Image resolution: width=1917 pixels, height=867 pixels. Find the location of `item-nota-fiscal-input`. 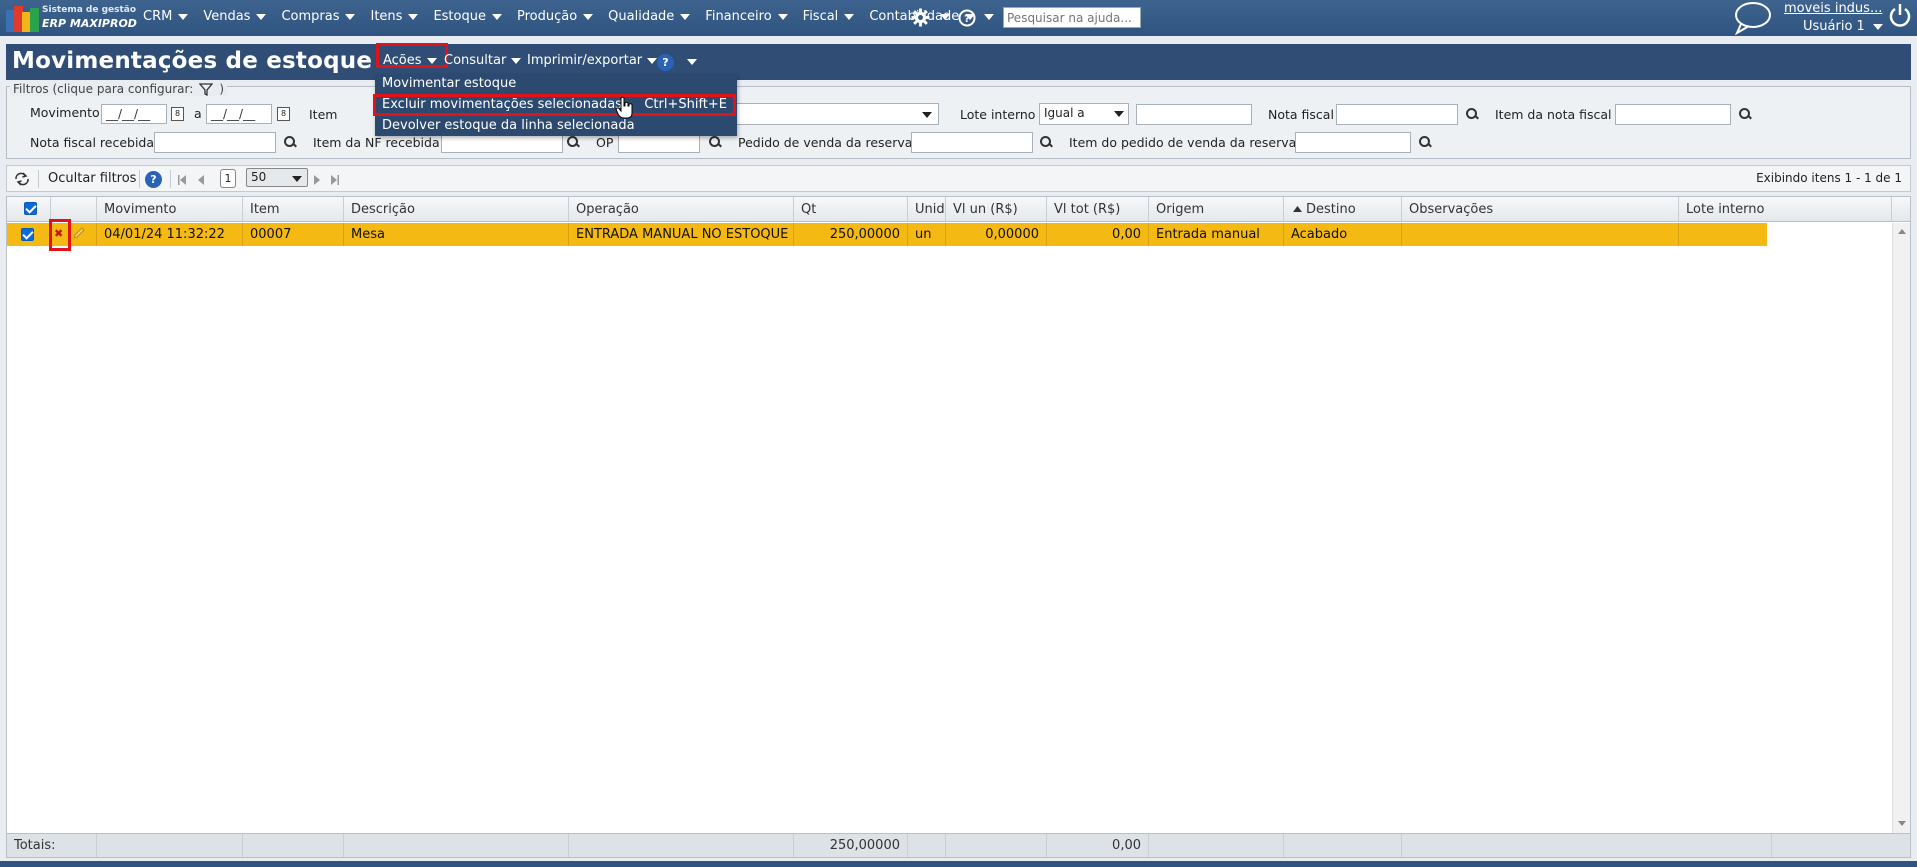

item-nota-fiscal-input is located at coordinates (1673, 114).